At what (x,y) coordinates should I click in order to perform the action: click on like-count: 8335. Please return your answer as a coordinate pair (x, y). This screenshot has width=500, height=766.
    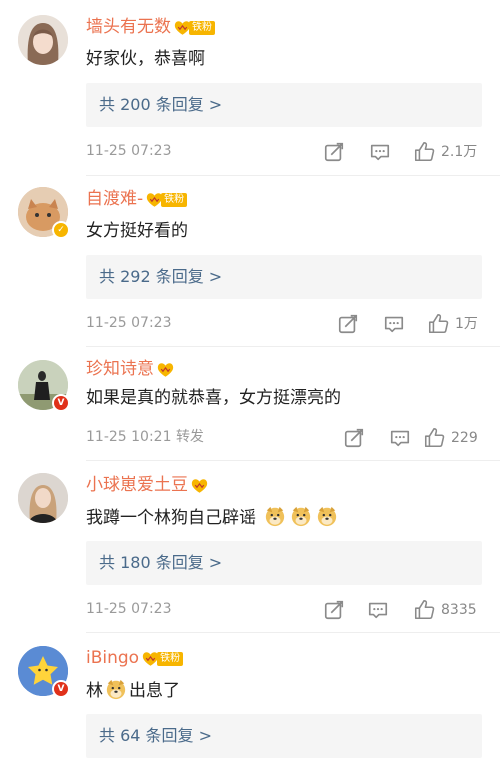
    Looking at the image, I should click on (459, 610).